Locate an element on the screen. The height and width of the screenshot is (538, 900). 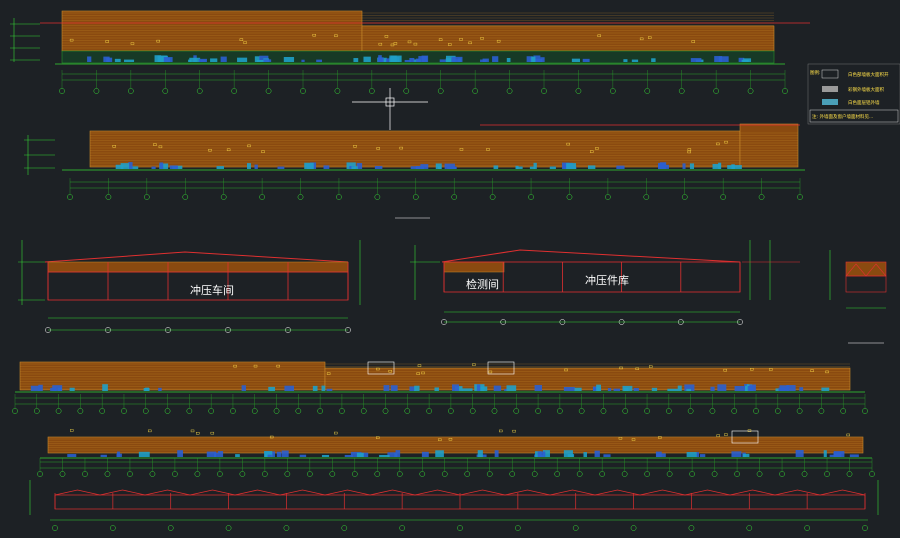
label-stamping-parts-store: 冲压件库 is located at coordinates (607, 280).